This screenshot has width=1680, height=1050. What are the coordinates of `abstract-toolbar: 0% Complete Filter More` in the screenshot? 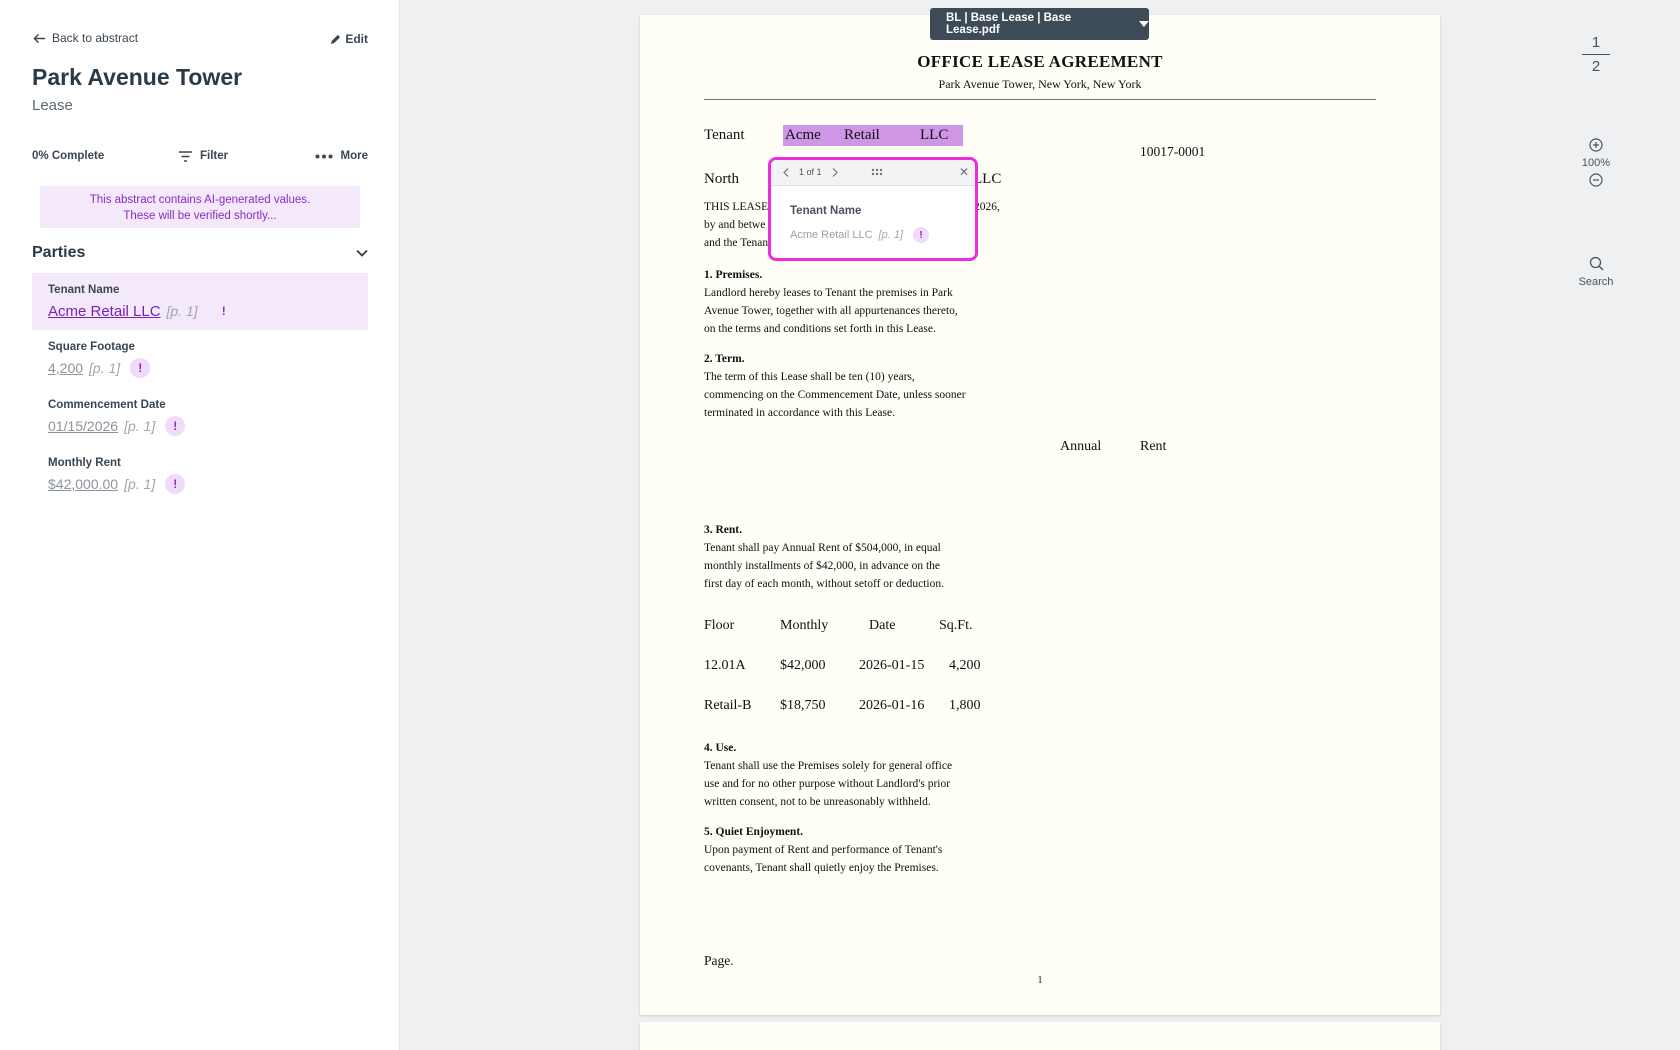 It's located at (200, 159).